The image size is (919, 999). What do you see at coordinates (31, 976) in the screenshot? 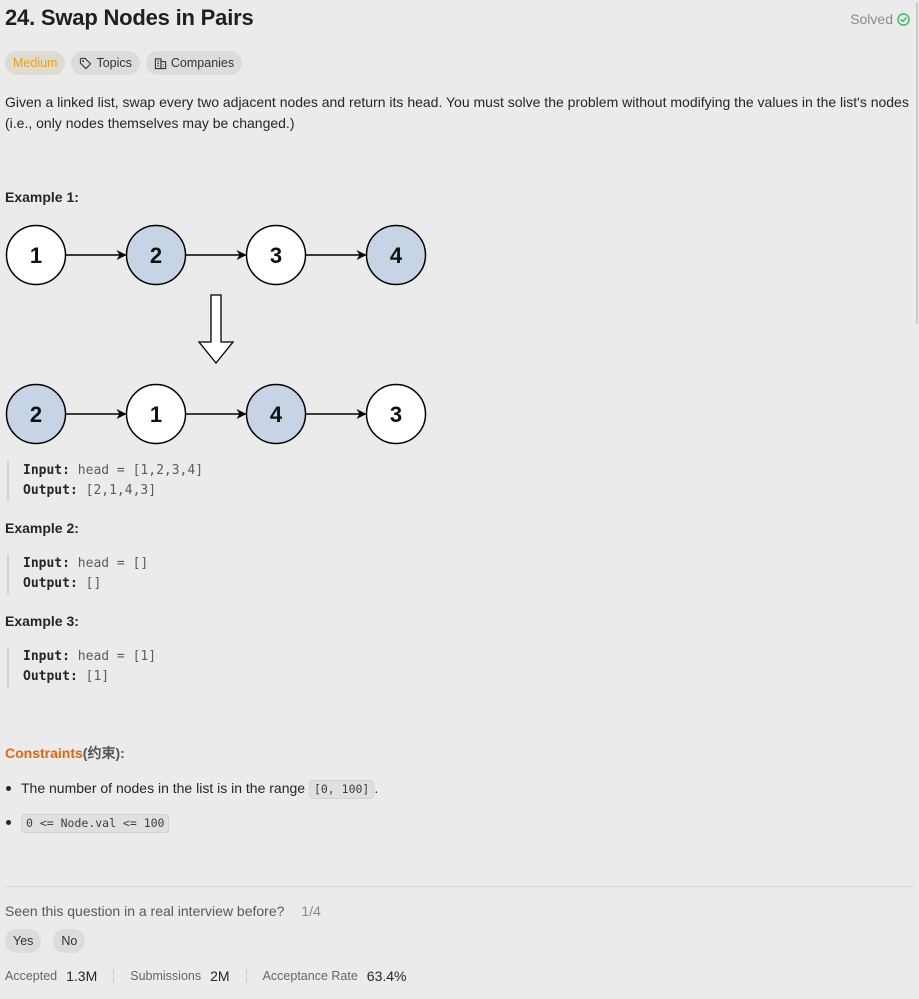
I see `accepted-label: Accepted` at bounding box center [31, 976].